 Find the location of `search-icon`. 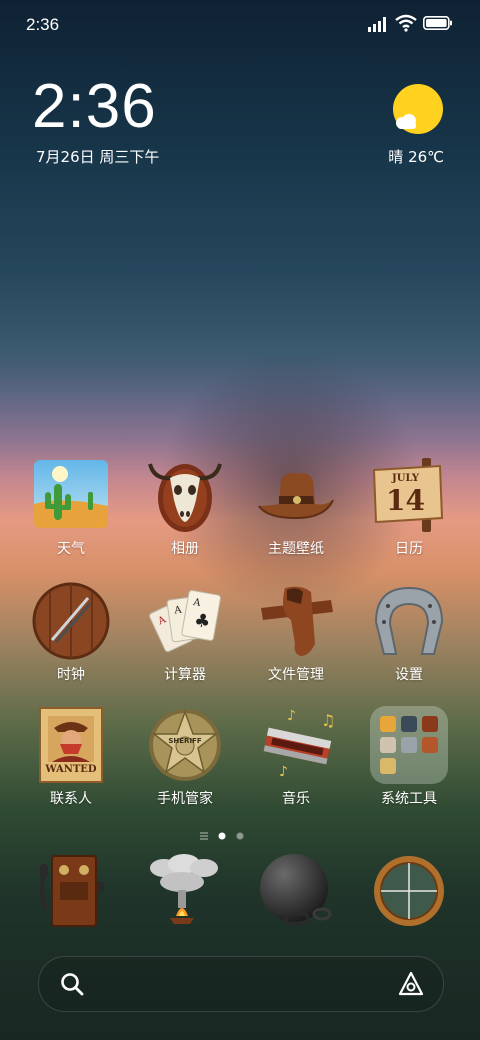

search-icon is located at coordinates (72, 984).